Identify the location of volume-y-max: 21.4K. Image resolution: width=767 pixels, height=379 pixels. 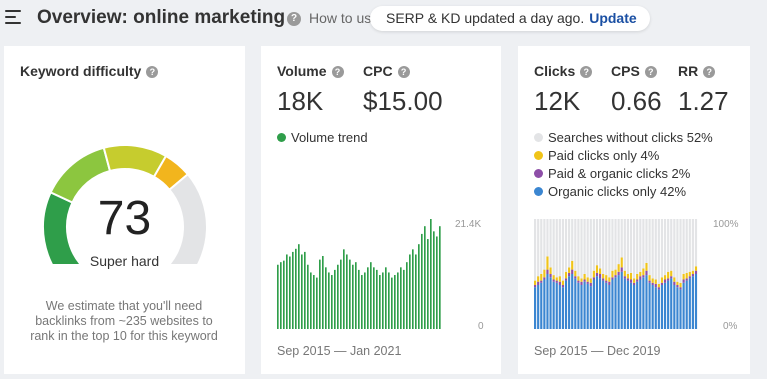
(468, 224).